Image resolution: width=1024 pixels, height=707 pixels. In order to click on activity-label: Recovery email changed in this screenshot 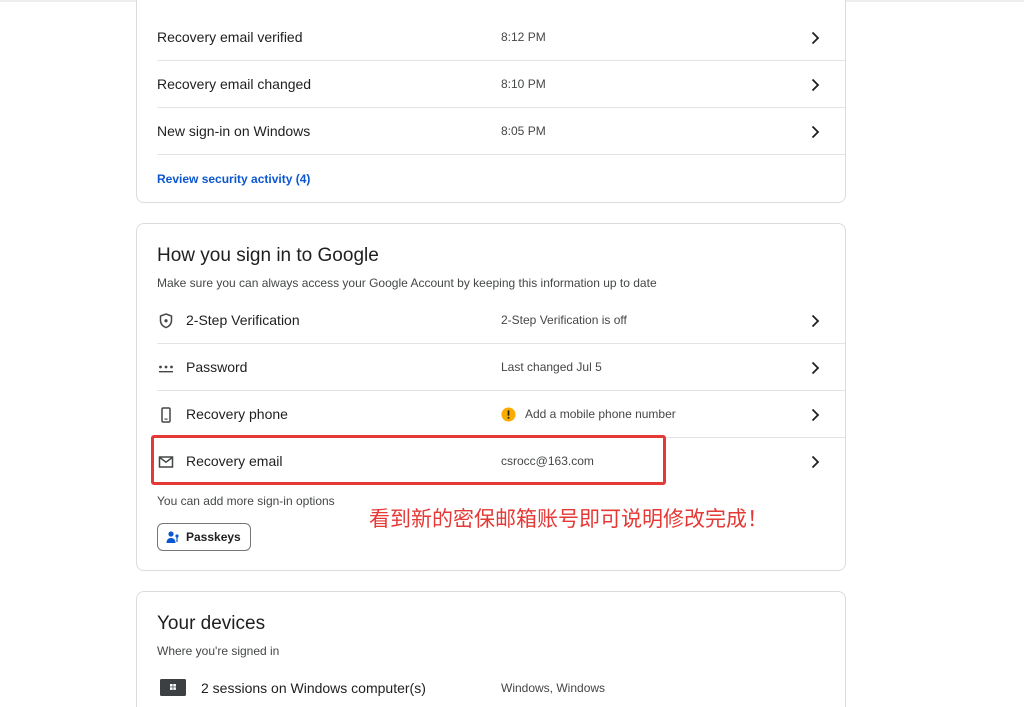, I will do `click(234, 84)`.